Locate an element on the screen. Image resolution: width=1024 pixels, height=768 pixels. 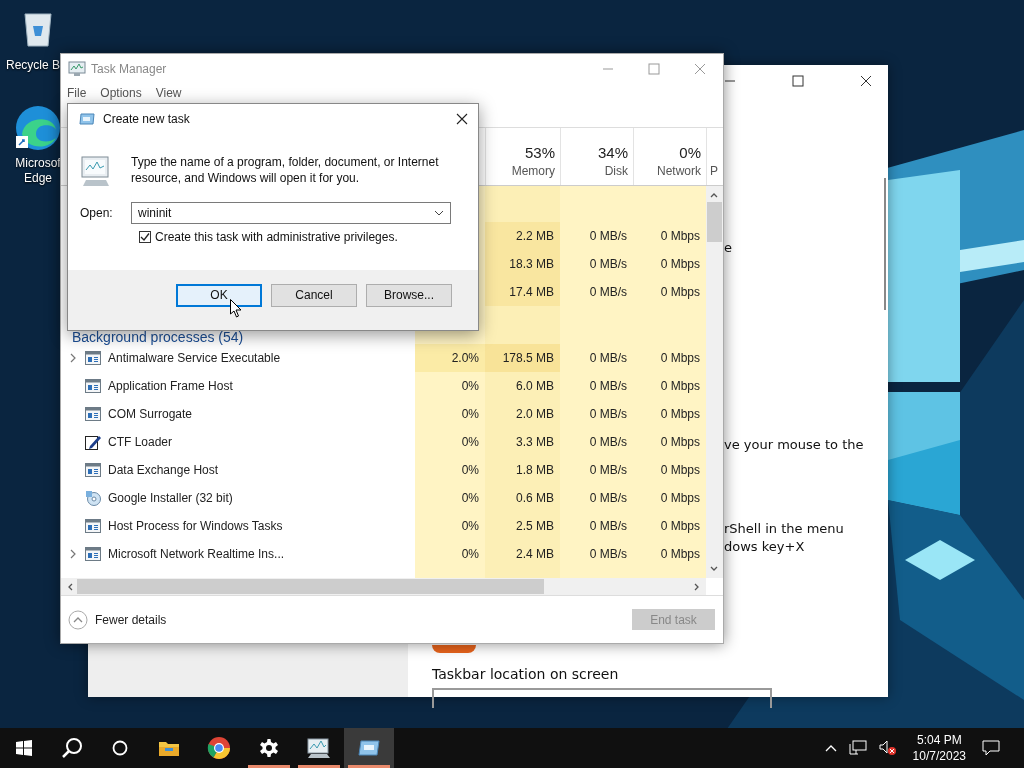
open-combobox: wininit is located at coordinates (291, 213).